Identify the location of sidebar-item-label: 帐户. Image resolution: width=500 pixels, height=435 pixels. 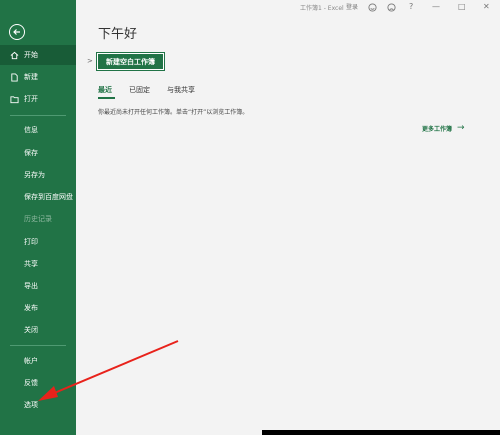
(31, 361).